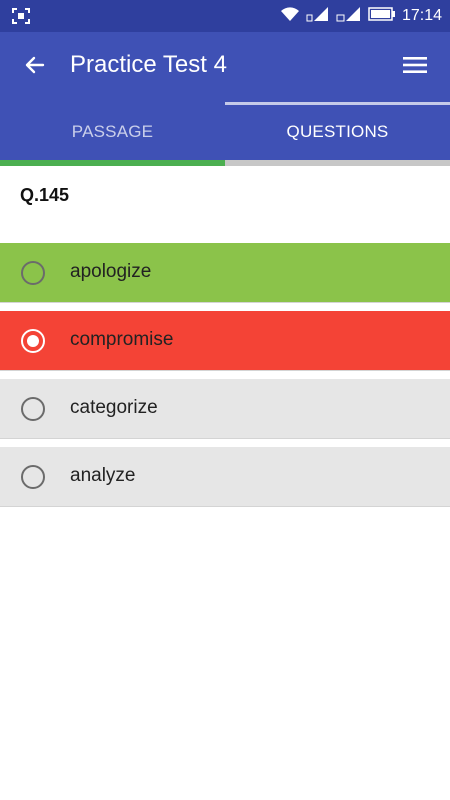 This screenshot has width=450, height=800. What do you see at coordinates (382, 16) in the screenshot?
I see `battery-icon` at bounding box center [382, 16].